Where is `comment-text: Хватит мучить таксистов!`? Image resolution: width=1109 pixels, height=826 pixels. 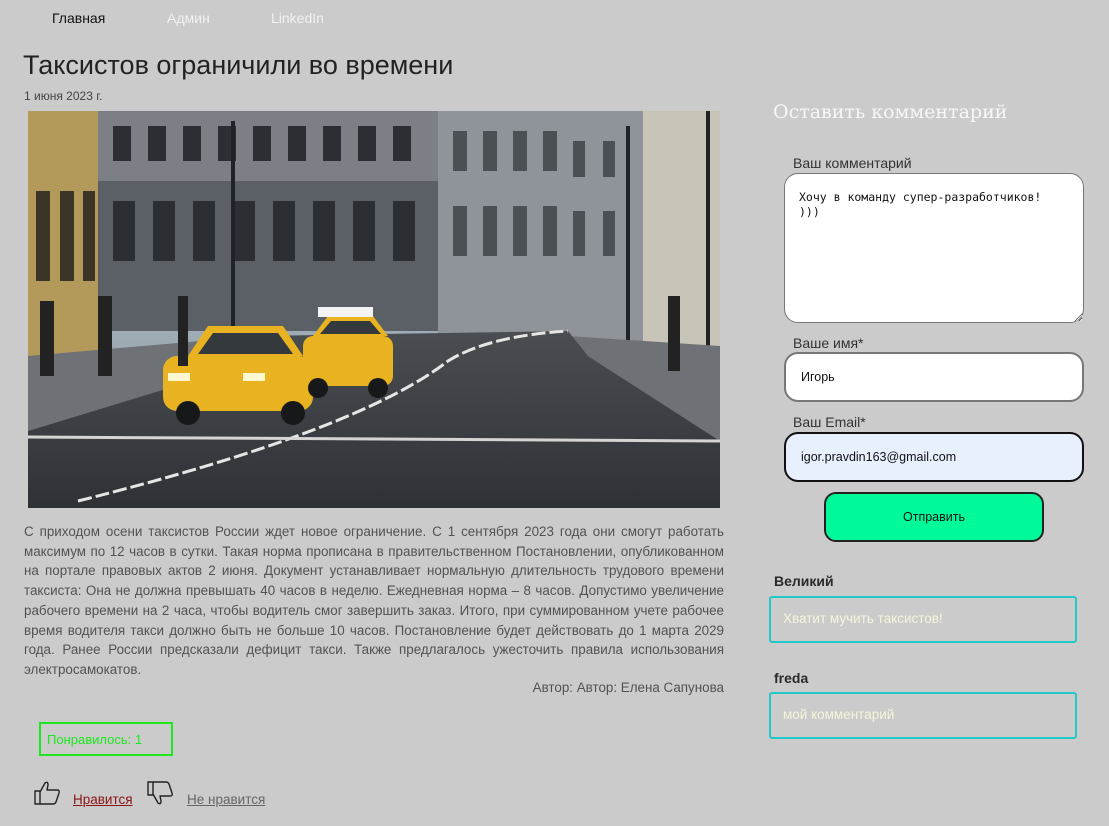
comment-text: Хватит мучить таксистов! is located at coordinates (923, 619).